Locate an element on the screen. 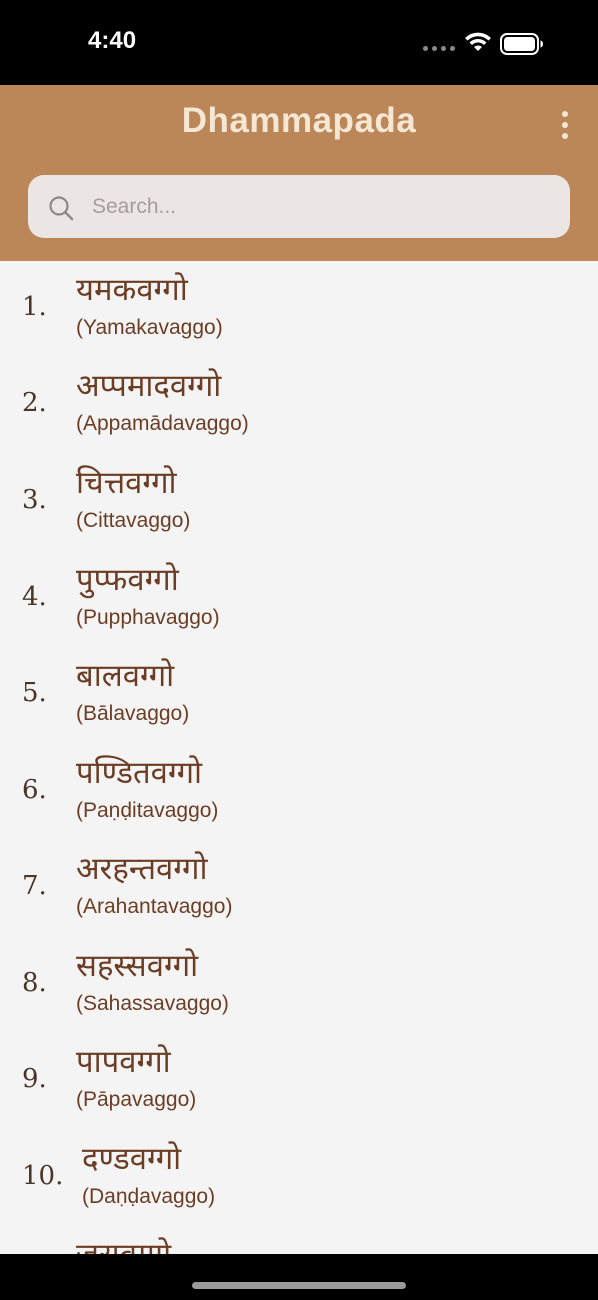  chapter-subtitle: (Sahassavaggo) is located at coordinates (152, 1003).